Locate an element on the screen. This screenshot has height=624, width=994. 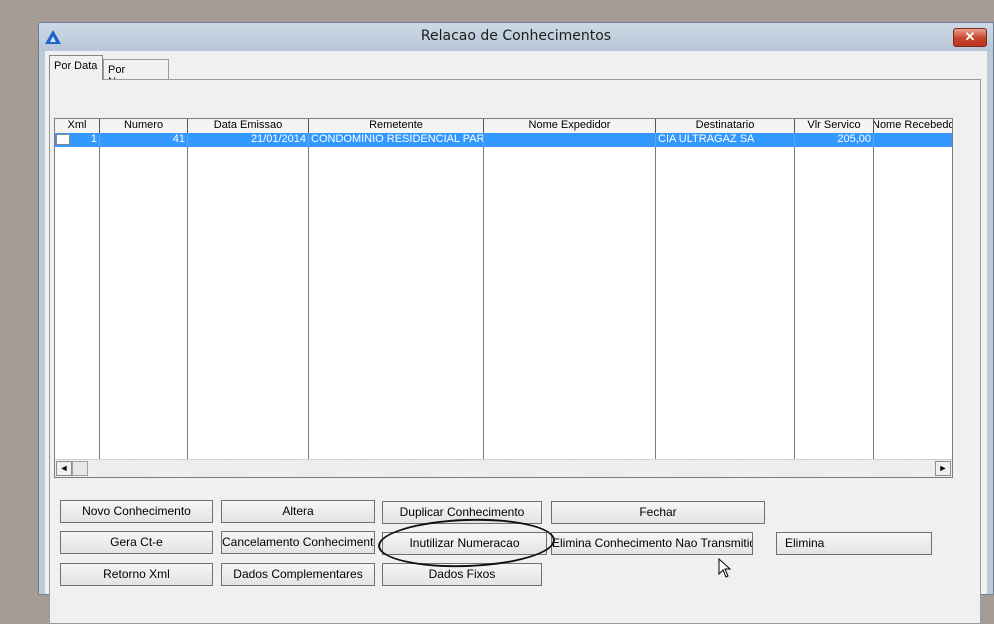
cell-xml: 1 is located at coordinates (77, 140).